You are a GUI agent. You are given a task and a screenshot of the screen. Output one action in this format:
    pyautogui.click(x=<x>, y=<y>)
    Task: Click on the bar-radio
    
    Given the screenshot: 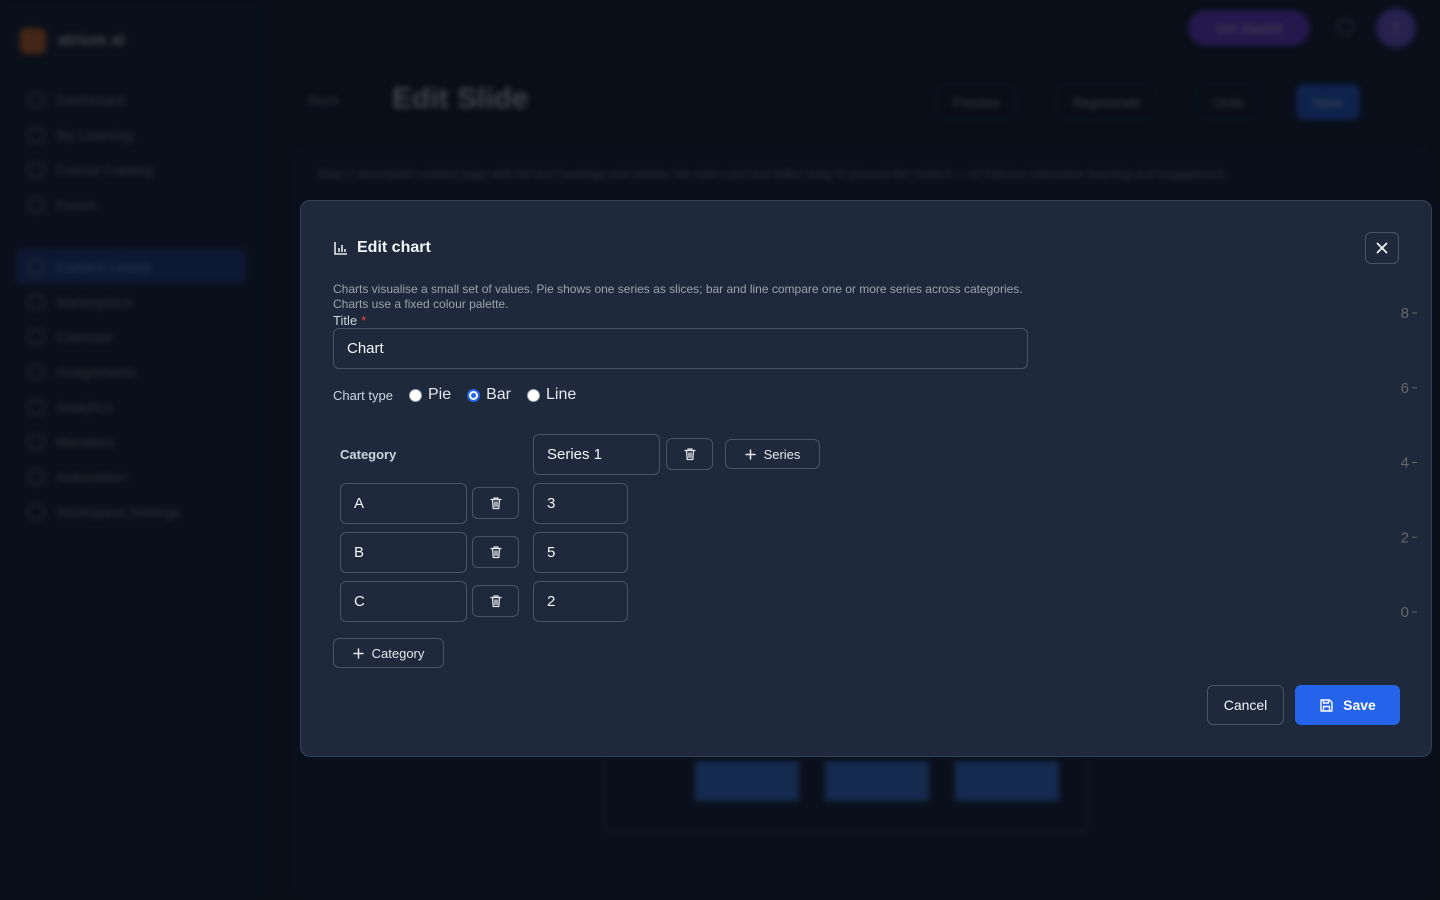 What is the action you would take?
    pyautogui.click(x=474, y=395)
    